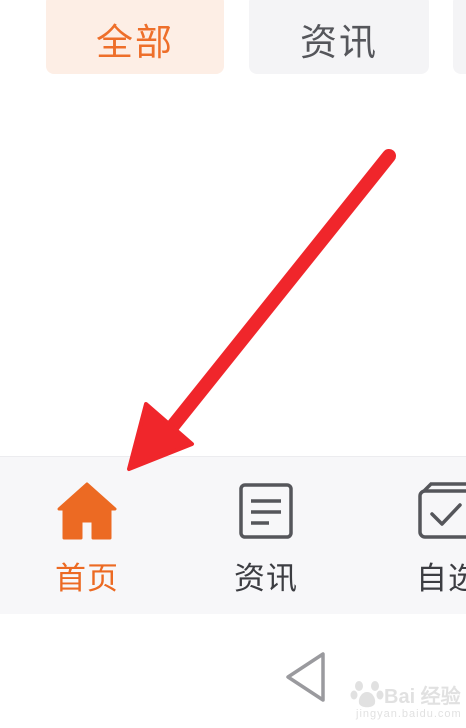 The width and height of the screenshot is (466, 728). Describe the element at coordinates (266, 579) in the screenshot. I see `nav-item-news-label: 资讯` at that location.